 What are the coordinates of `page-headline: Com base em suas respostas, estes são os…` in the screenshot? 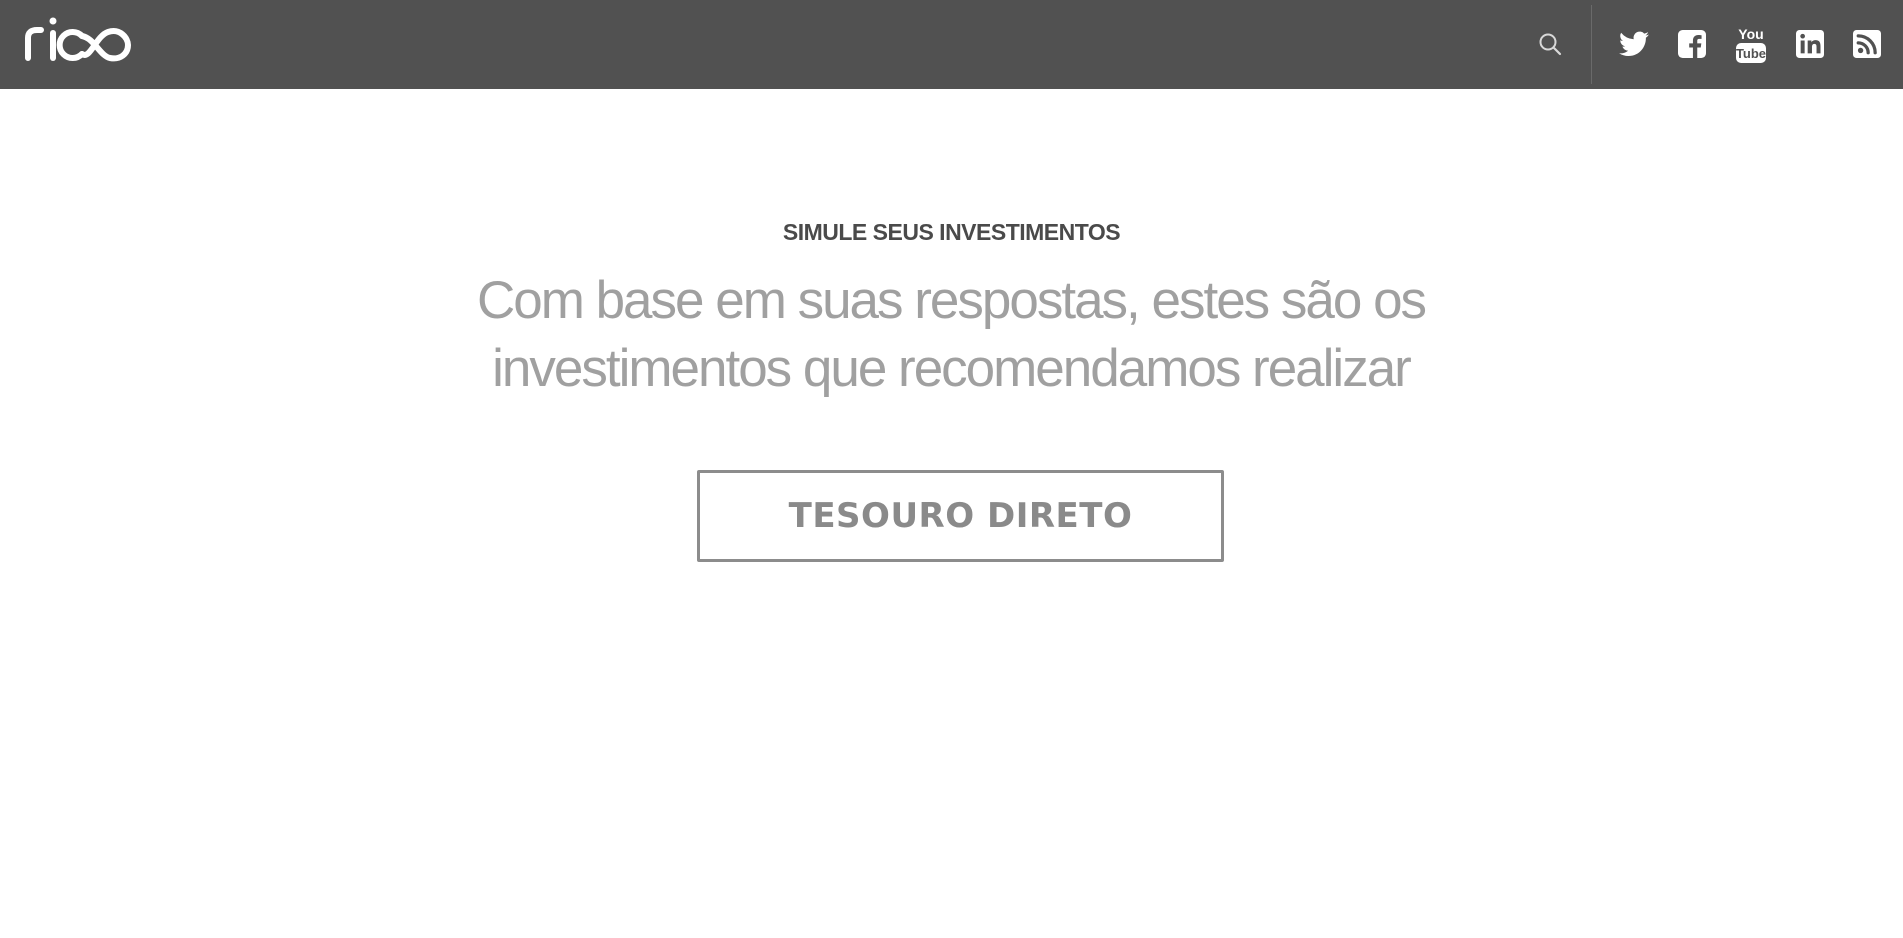 It's located at (951, 334).